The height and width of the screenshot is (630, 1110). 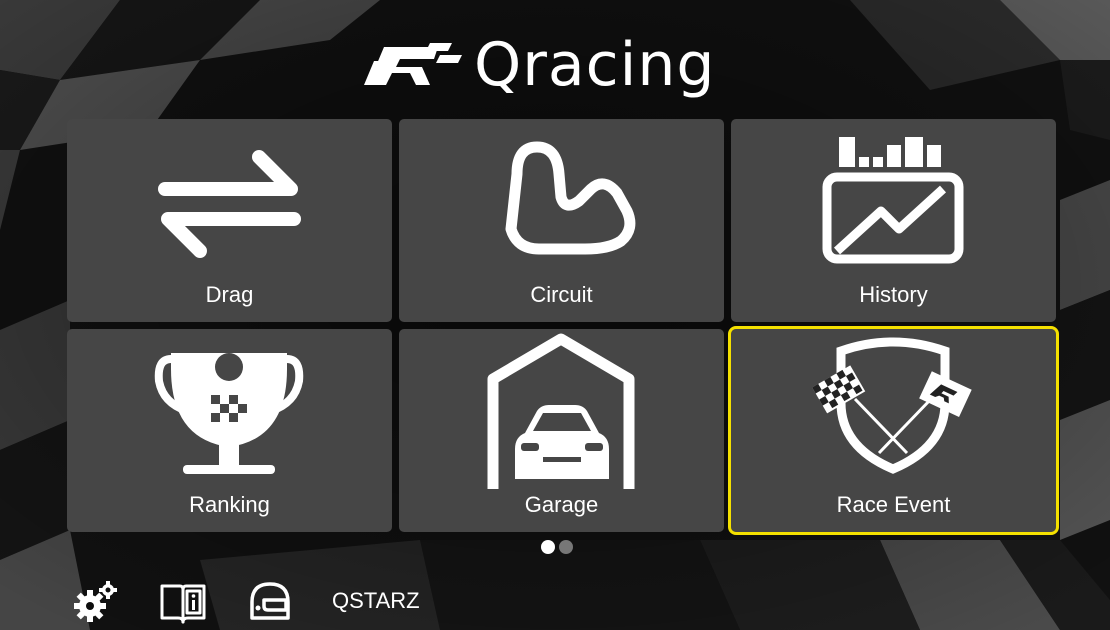 What do you see at coordinates (561, 411) in the screenshot?
I see `garage-car-icon` at bounding box center [561, 411].